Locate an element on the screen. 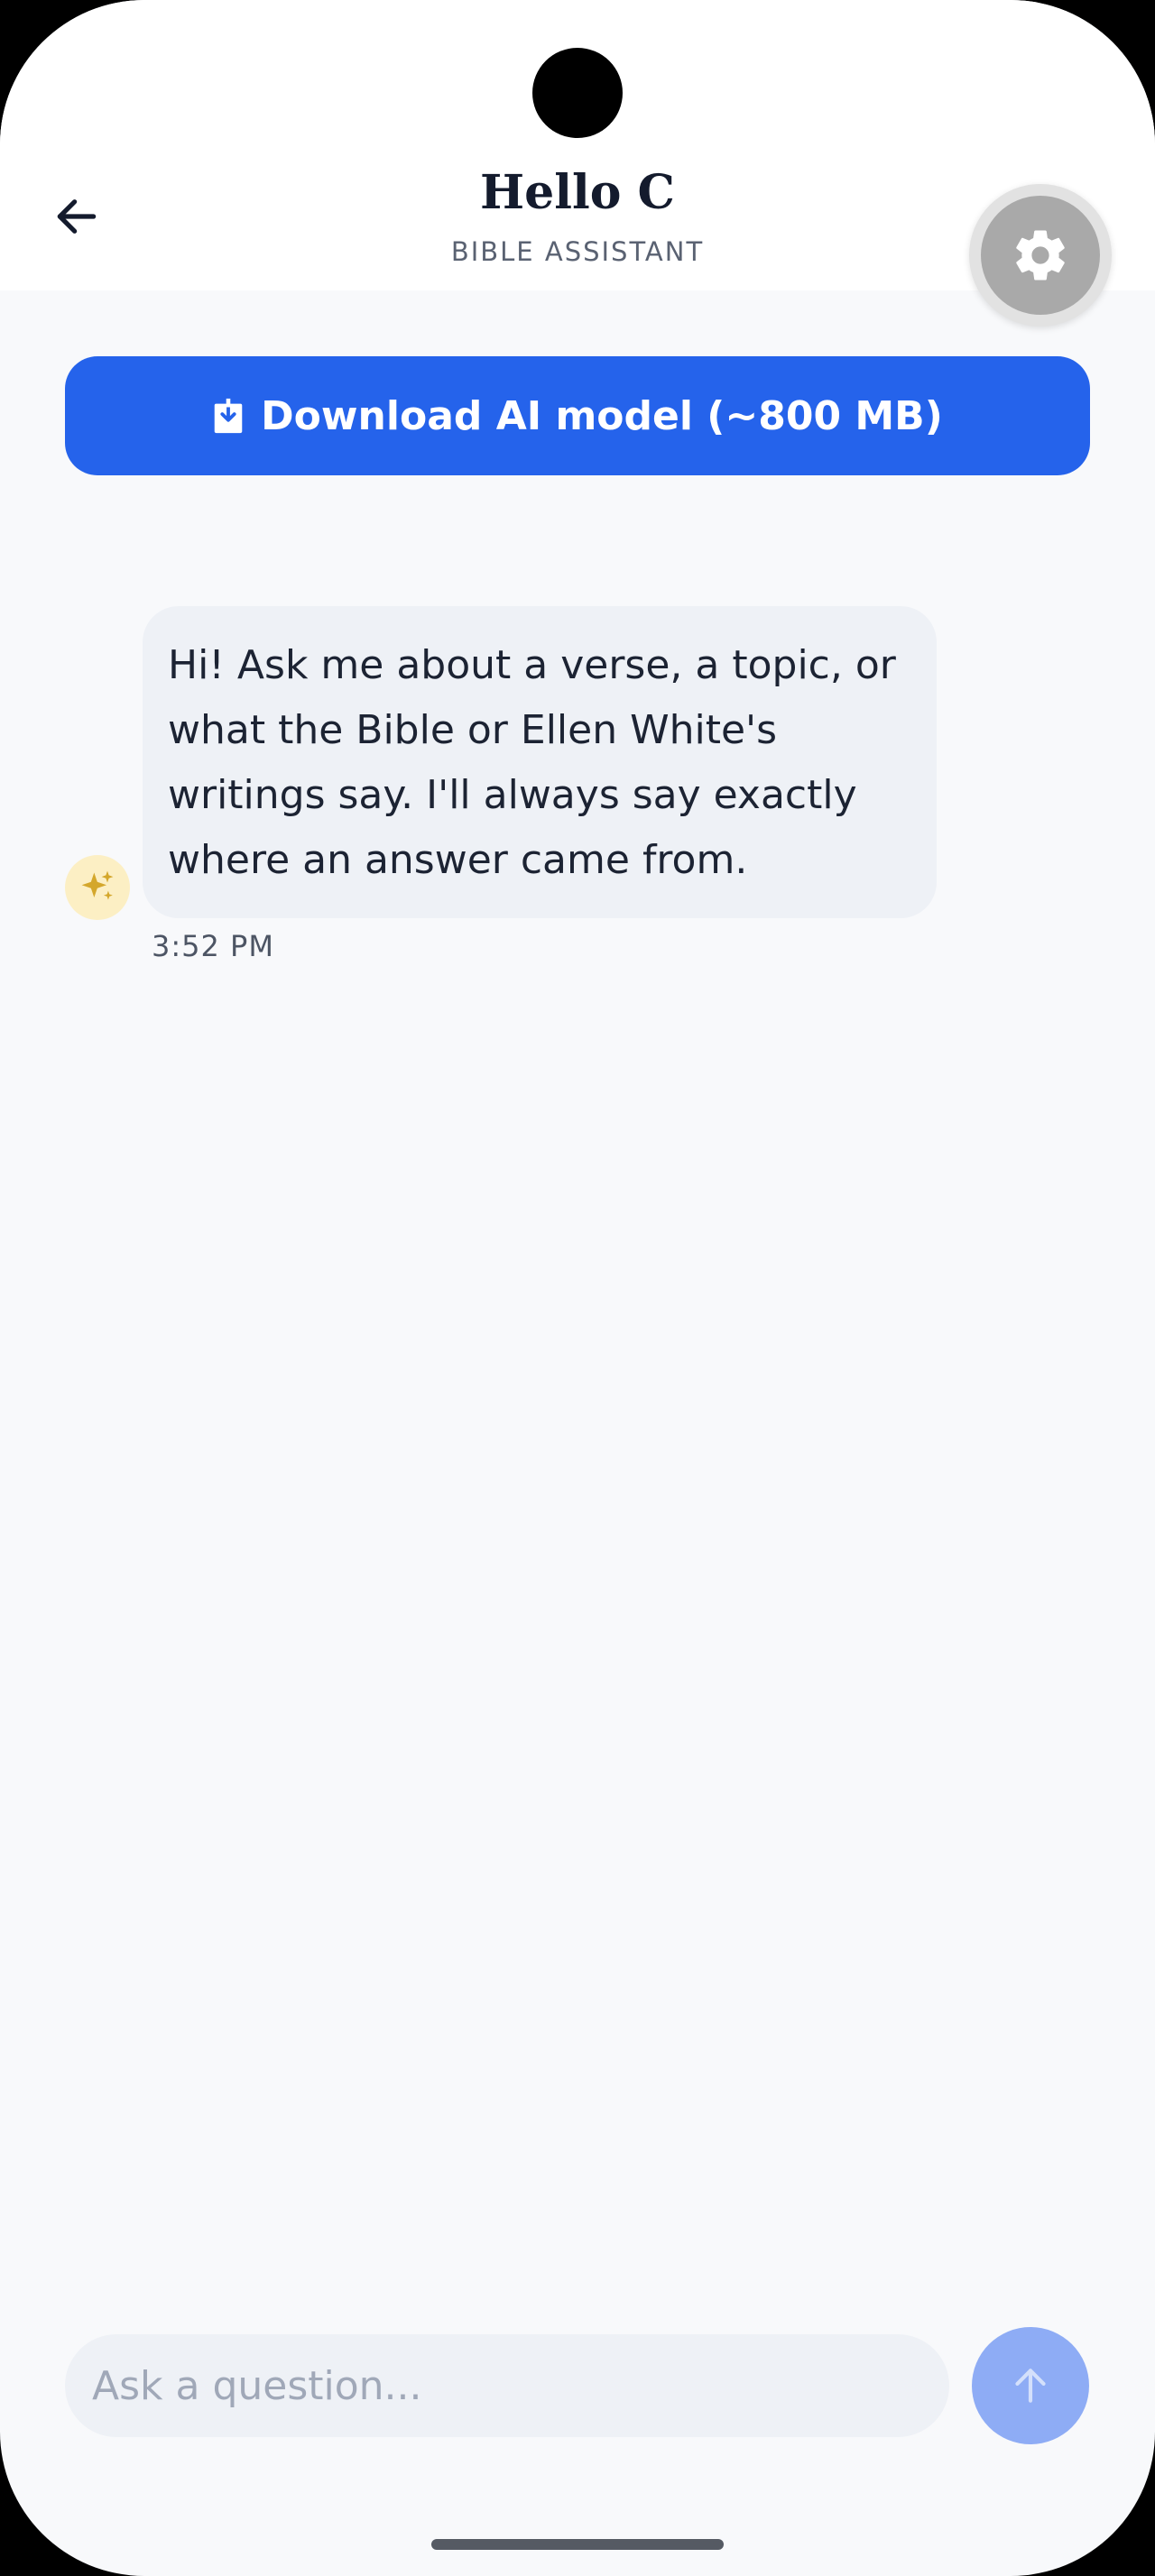 This screenshot has width=1155, height=2576. download-icon is located at coordinates (228, 416).